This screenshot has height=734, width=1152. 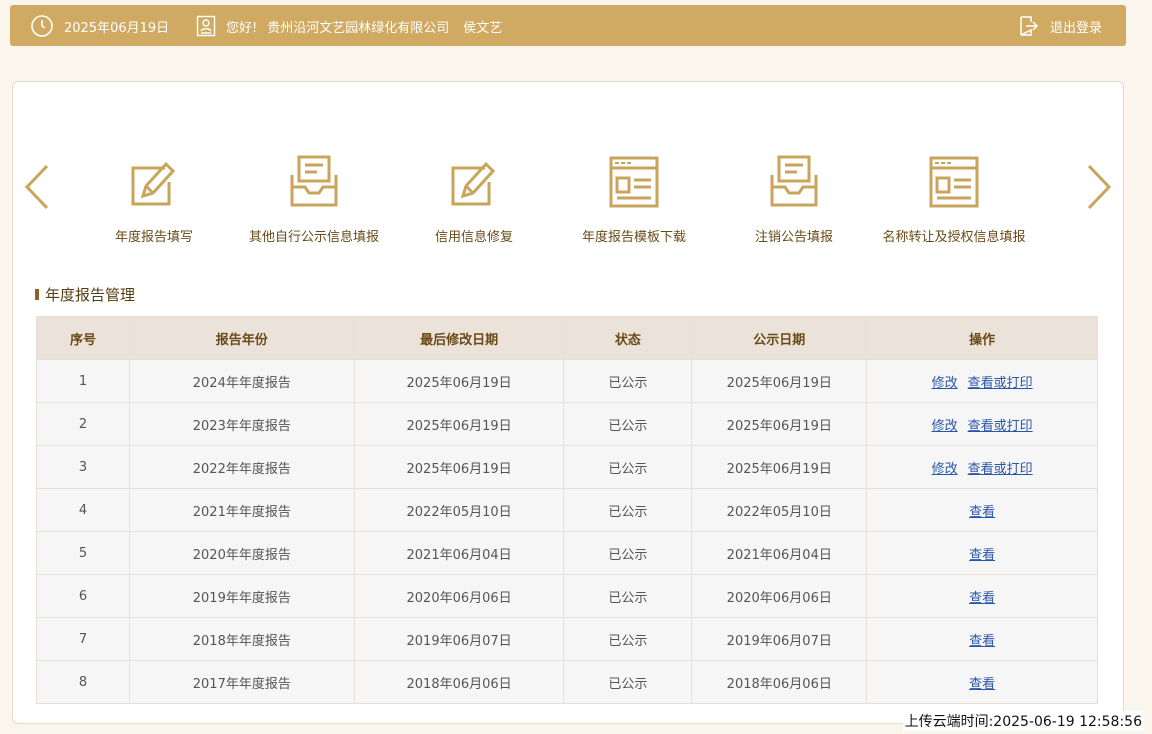 I want to click on cell-year: 2018年年度报告, so click(x=241, y=639).